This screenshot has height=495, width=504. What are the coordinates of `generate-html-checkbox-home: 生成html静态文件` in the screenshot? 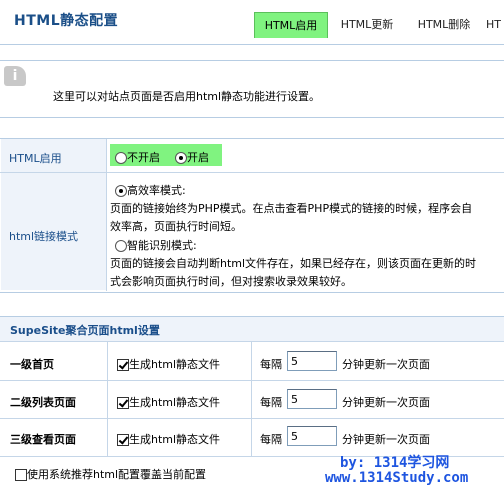 It's located at (168, 364).